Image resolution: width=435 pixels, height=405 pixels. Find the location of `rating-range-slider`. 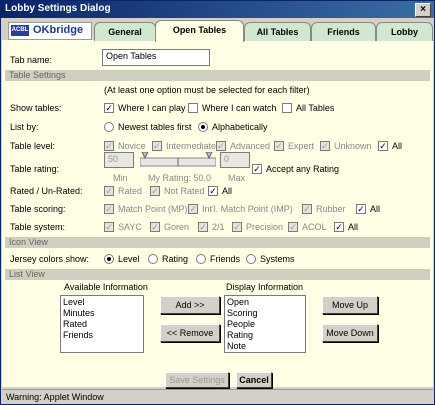

rating-range-slider is located at coordinates (178, 162).